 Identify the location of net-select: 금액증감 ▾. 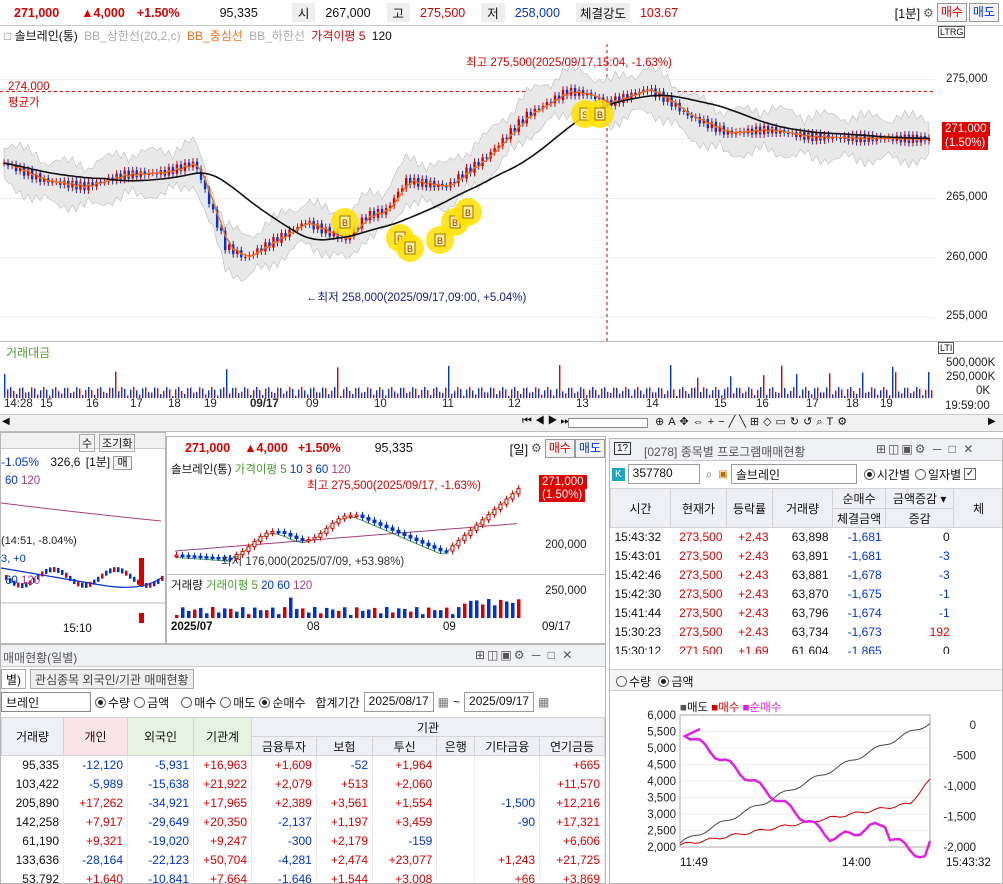
(920, 498).